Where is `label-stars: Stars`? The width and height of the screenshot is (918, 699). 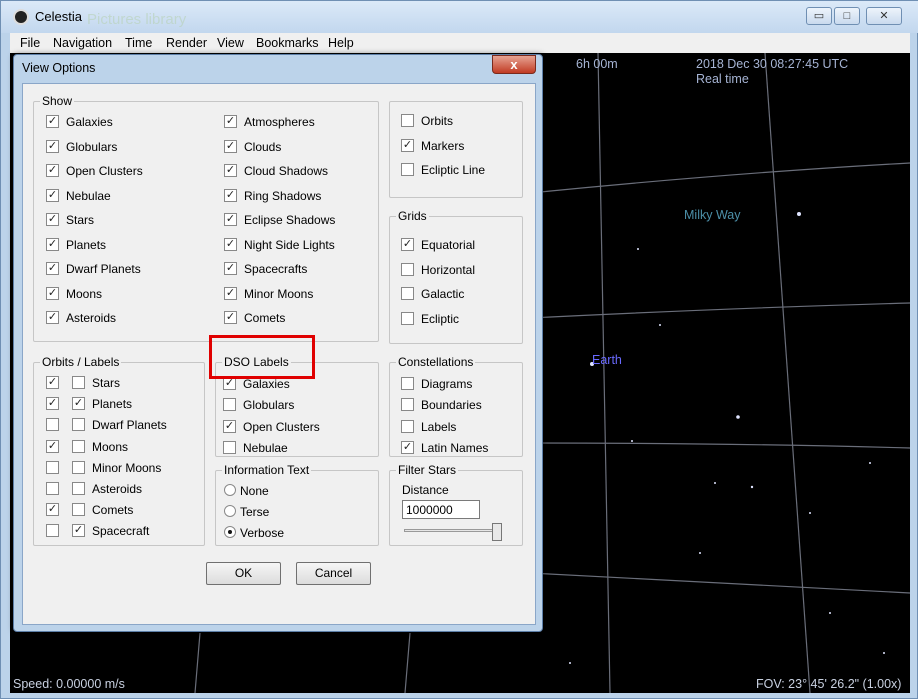
label-stars: Stars is located at coordinates (80, 220).